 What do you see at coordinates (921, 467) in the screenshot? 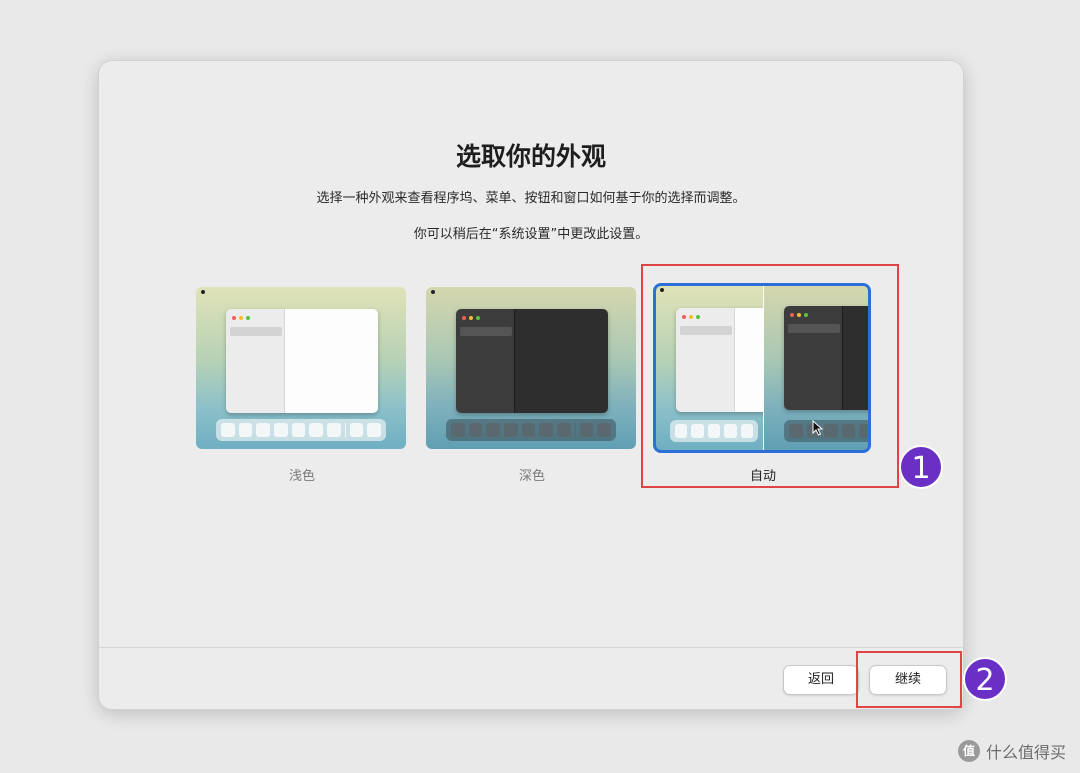
I see `step-badge-1: 1` at bounding box center [921, 467].